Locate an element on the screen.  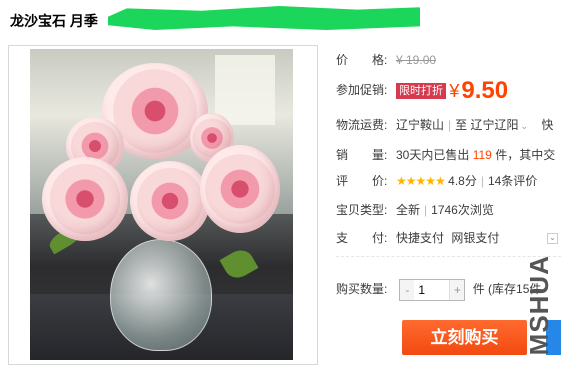
promo-price: 9.50 is located at coordinates (485, 90).